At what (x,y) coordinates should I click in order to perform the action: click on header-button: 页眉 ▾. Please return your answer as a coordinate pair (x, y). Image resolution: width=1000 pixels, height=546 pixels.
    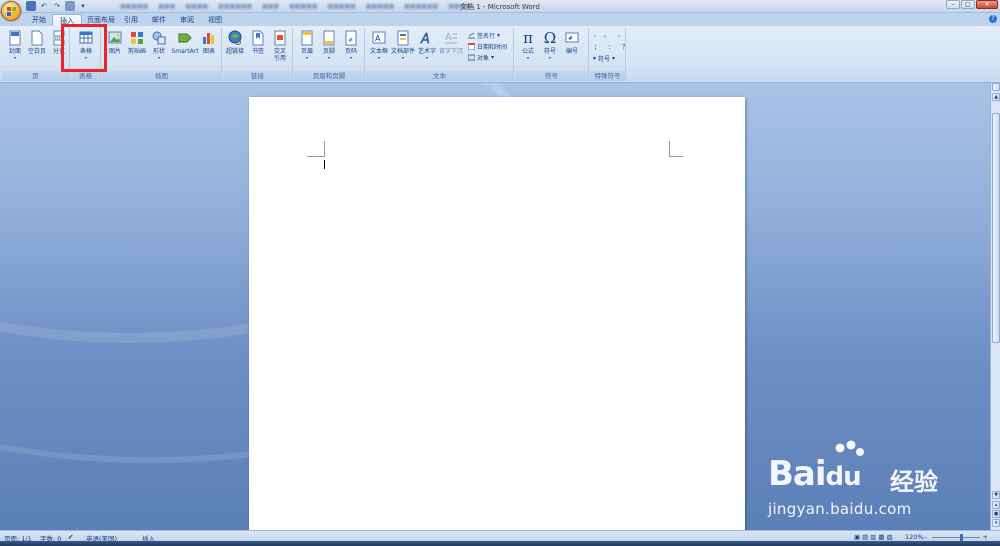
    Looking at the image, I should click on (307, 45).